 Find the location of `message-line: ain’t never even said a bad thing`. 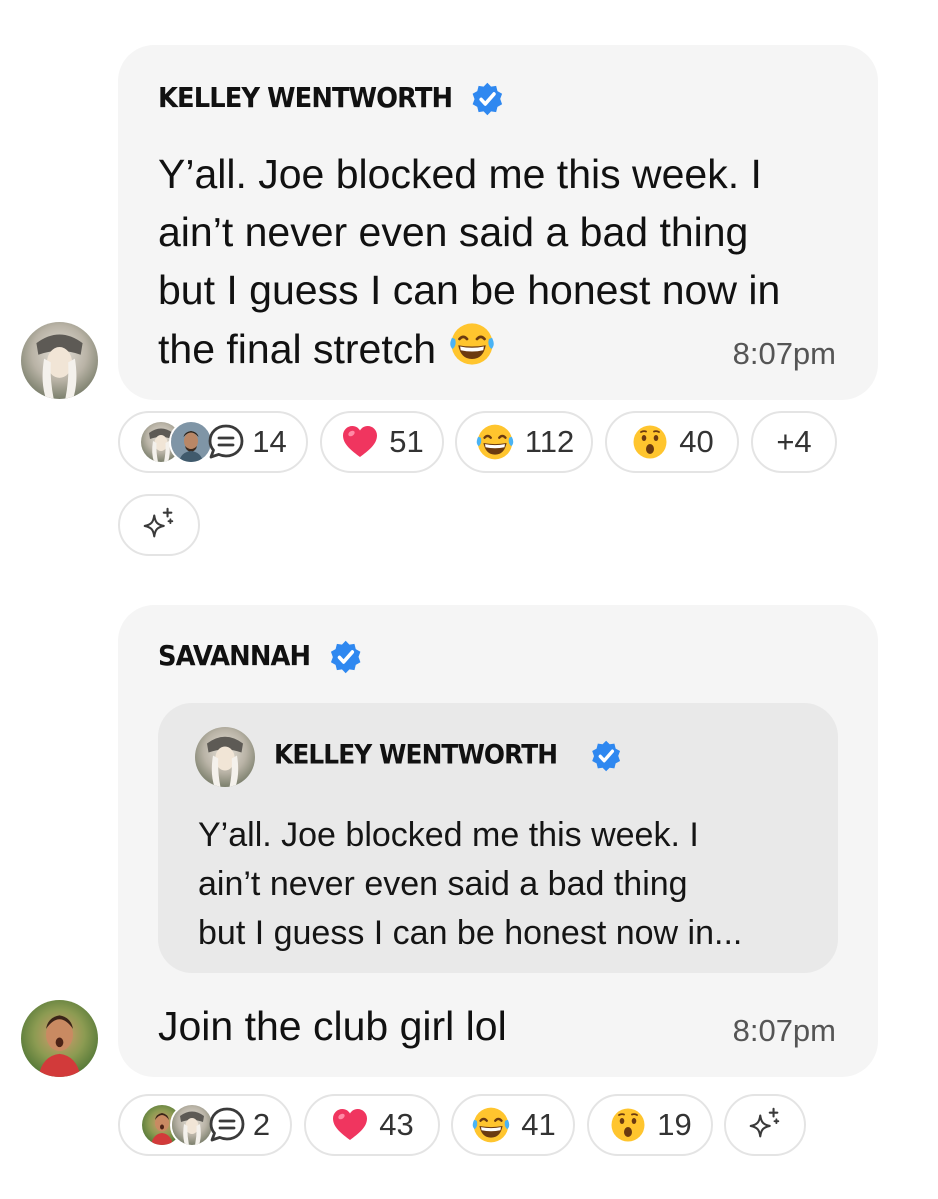

message-line: ain’t never even said a bad thing is located at coordinates (453, 232).